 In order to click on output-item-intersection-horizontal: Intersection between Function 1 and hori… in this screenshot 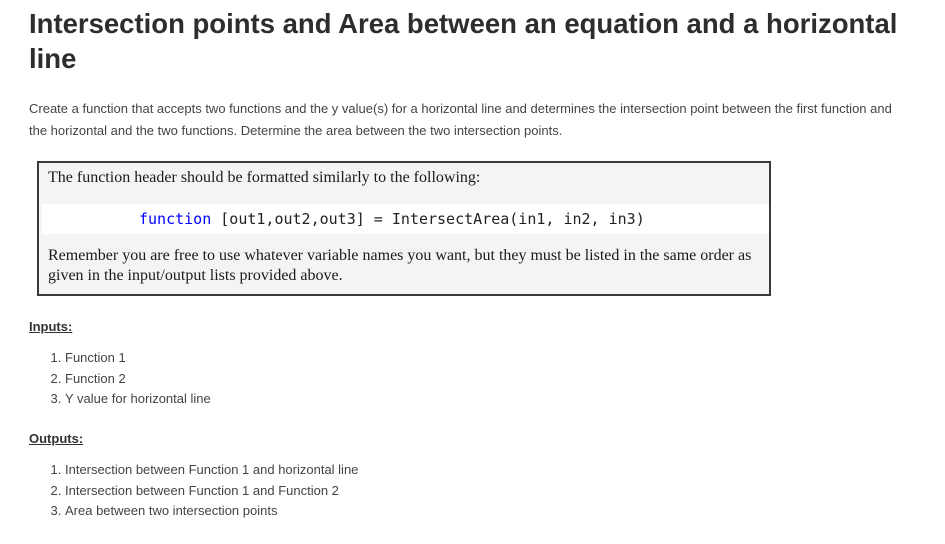, I will do `click(211, 470)`.